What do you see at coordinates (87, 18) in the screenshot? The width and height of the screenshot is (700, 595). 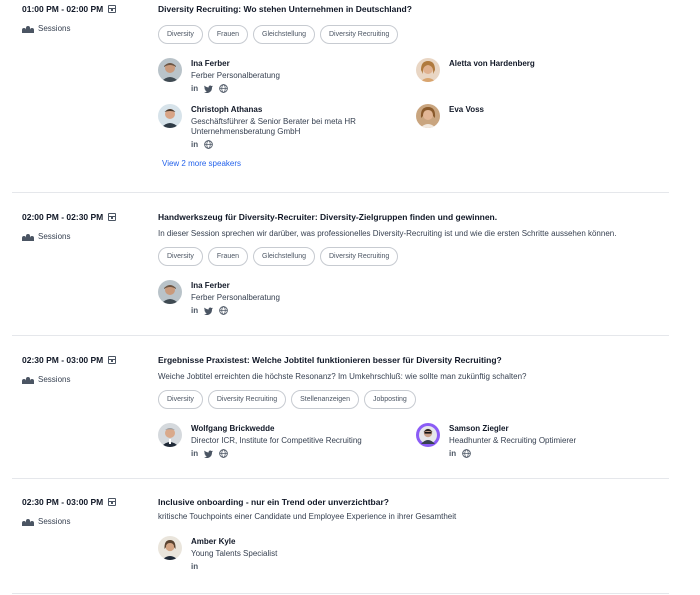 I see `session-time-column: 01:00 PM - 02:00 PM Sessions` at bounding box center [87, 18].